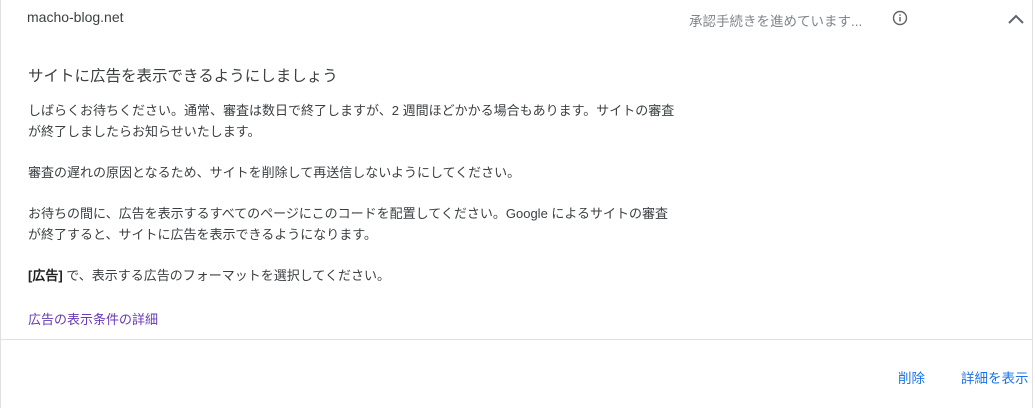 Image resolution: width=1035 pixels, height=408 pixels. What do you see at coordinates (911, 377) in the screenshot?
I see `delete-button: 削除` at bounding box center [911, 377].